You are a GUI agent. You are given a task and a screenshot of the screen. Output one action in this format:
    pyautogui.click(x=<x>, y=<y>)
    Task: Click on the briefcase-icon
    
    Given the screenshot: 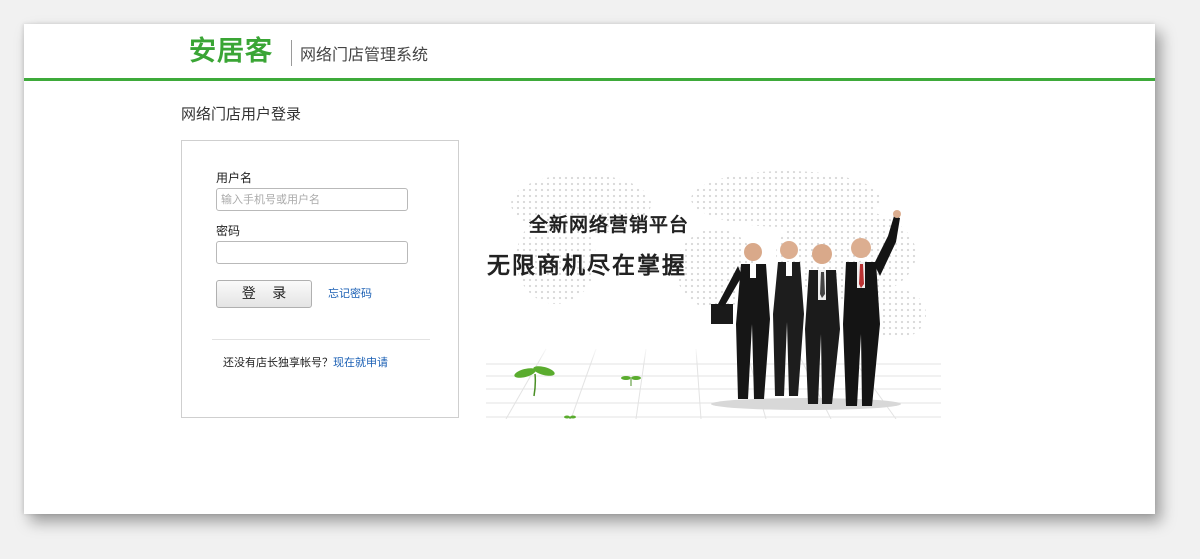 What is the action you would take?
    pyautogui.click(x=722, y=314)
    